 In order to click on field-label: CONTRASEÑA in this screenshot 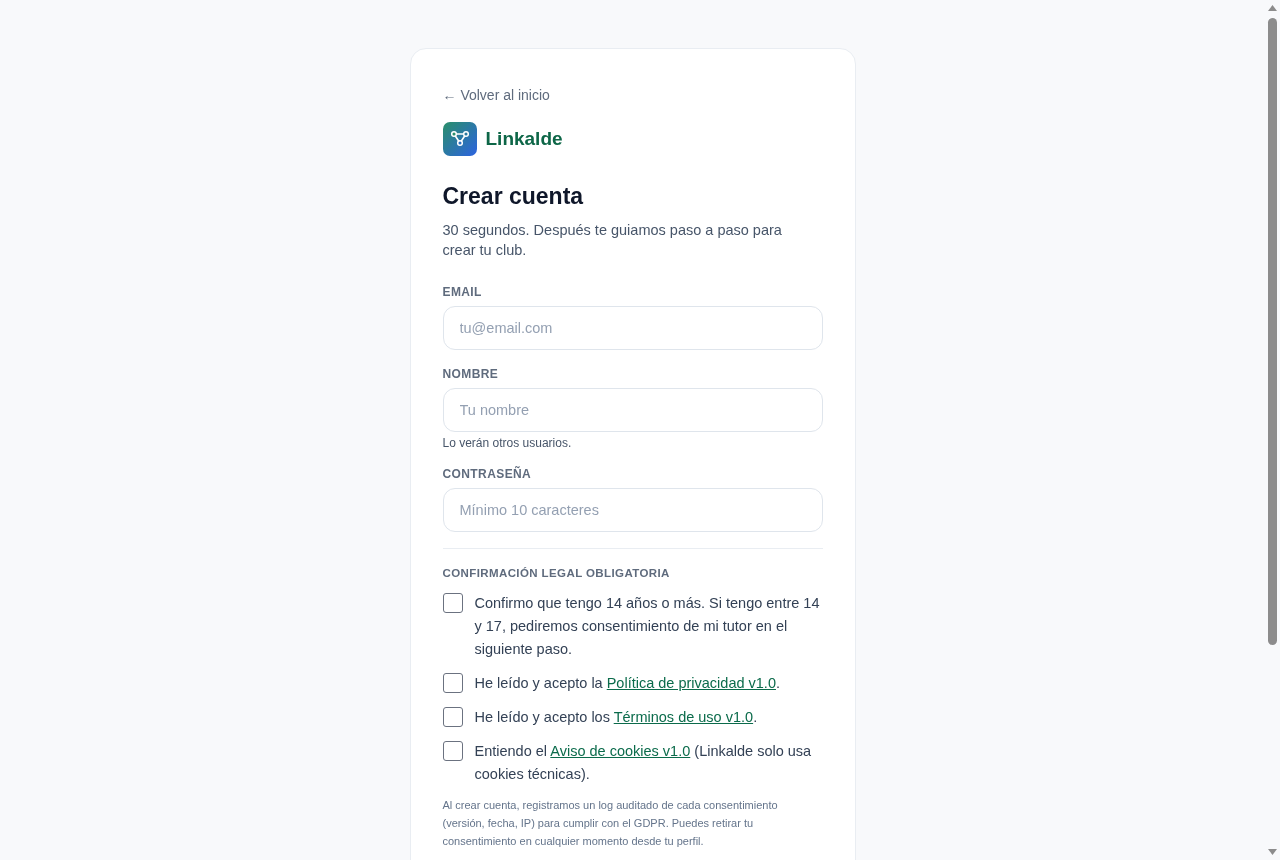, I will do `click(487, 474)`.